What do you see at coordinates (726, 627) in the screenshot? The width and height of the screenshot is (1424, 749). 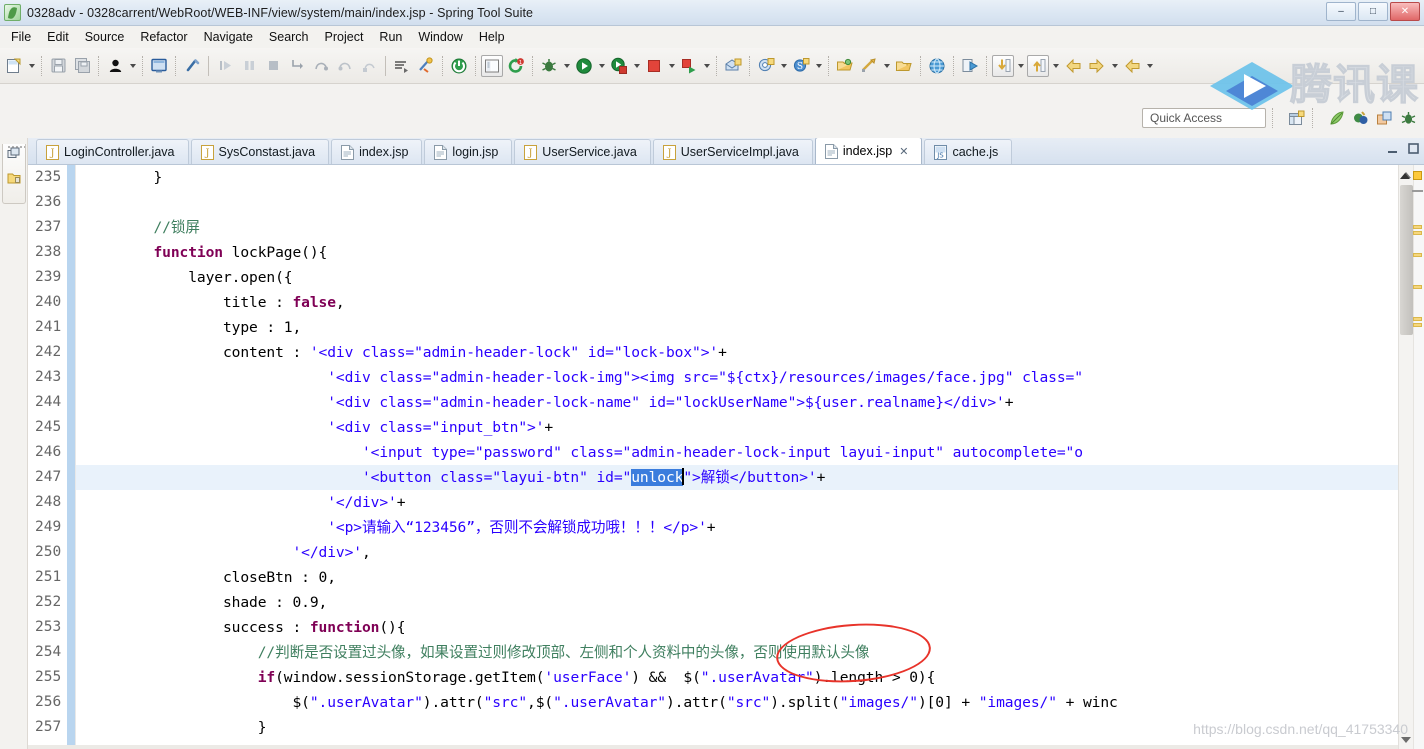 I see `code-line: 253 success : function(){` at bounding box center [726, 627].